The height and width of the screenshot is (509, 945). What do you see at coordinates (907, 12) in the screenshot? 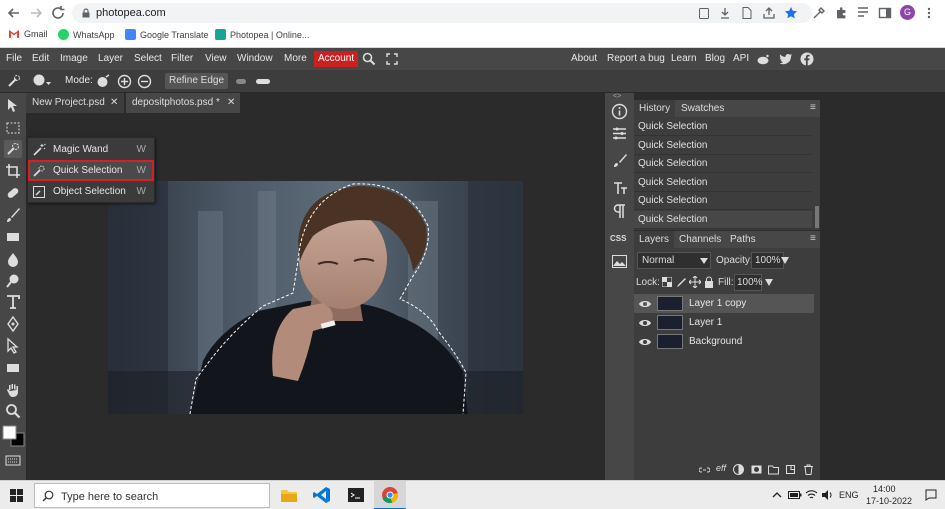
I see `profile-avatar: G` at bounding box center [907, 12].